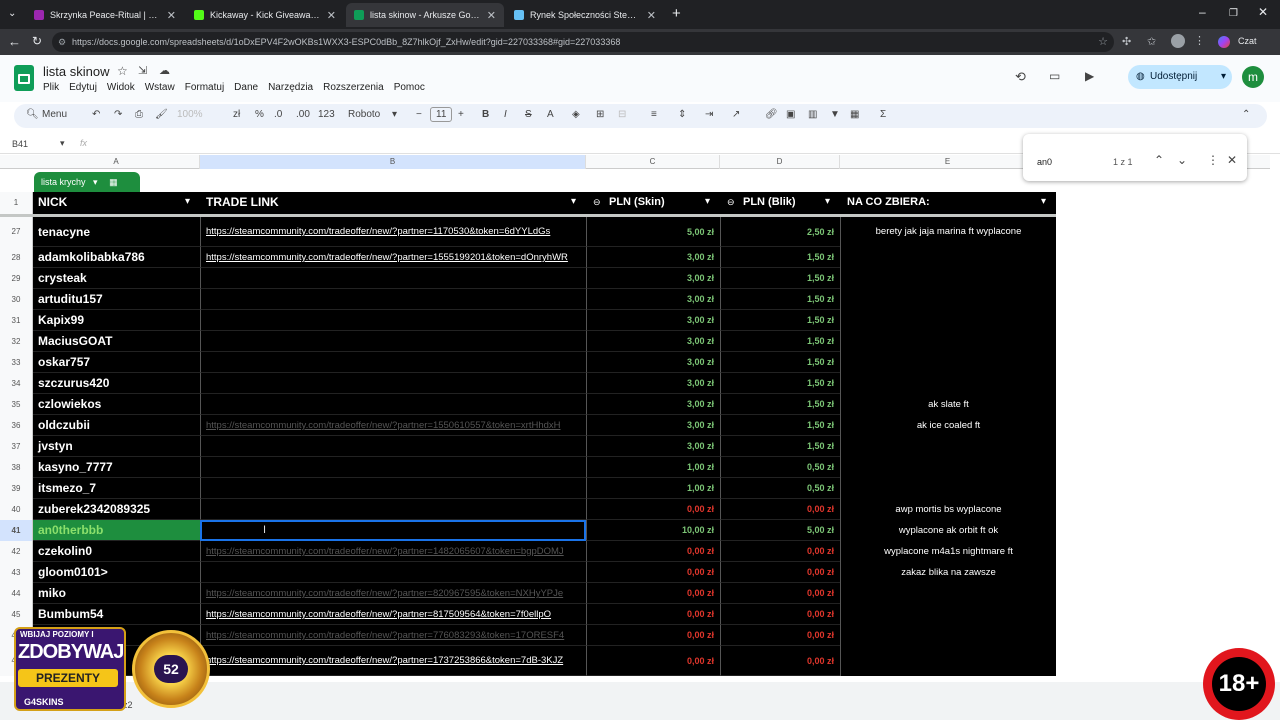 Image resolution: width=1280 pixels, height=720 pixels. Describe the element at coordinates (116, 278) in the screenshot. I see `cell-nick: crysteak` at that location.